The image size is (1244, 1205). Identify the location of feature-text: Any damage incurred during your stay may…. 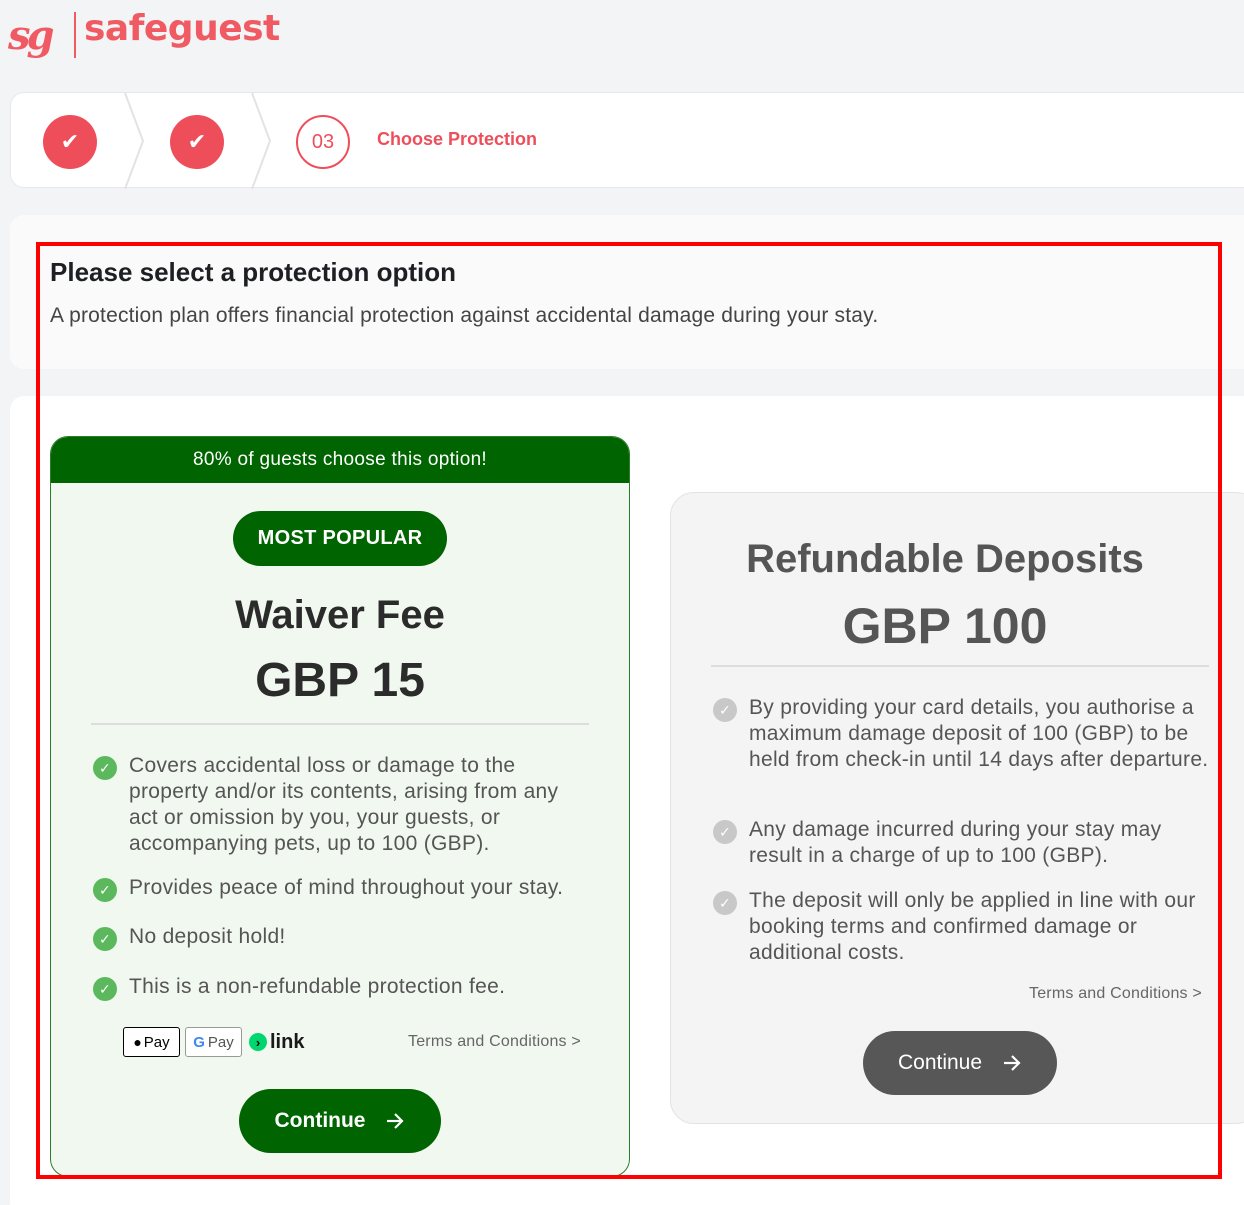
(955, 842).